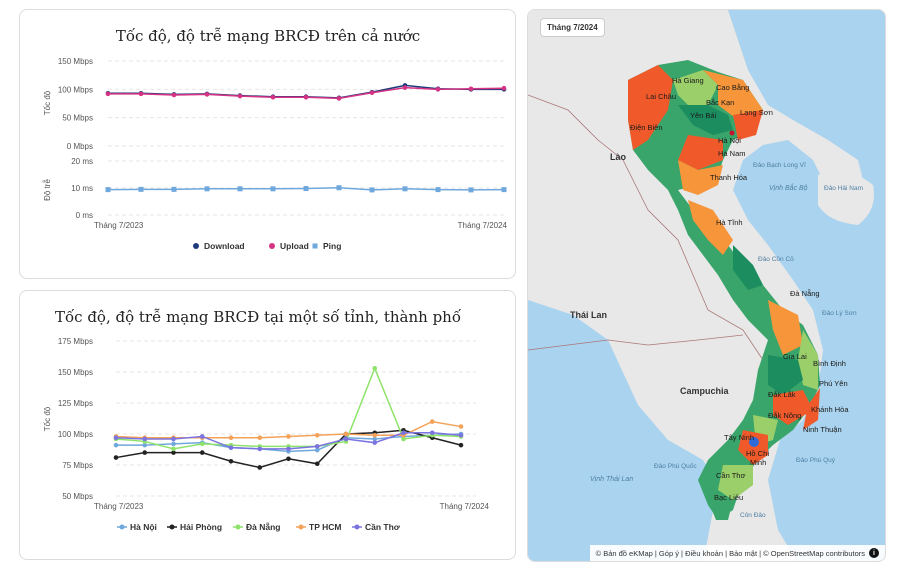  Describe the element at coordinates (572, 27) in the screenshot. I see `map-month-badge: Tháng 7/2024` at that location.